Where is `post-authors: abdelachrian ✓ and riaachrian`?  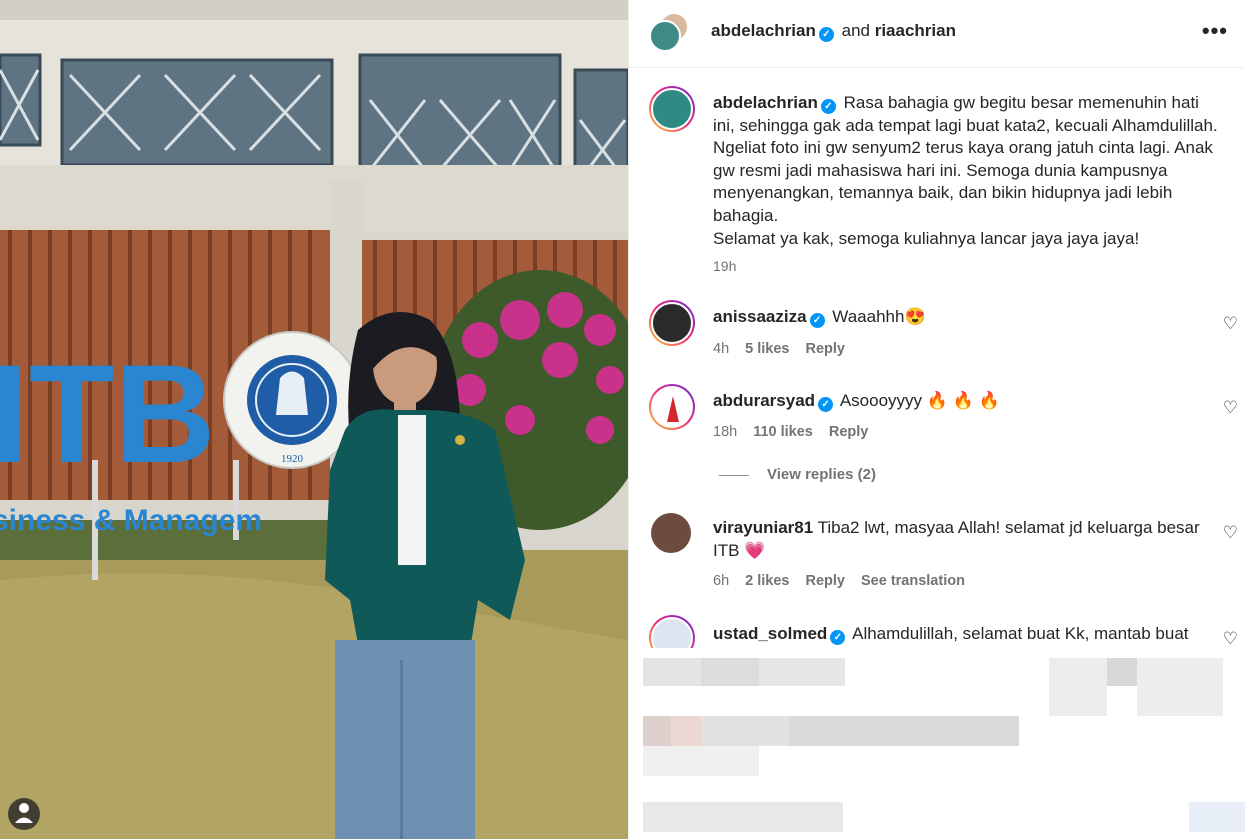
post-authors: abdelachrian ✓ and riaachrian is located at coordinates (833, 31).